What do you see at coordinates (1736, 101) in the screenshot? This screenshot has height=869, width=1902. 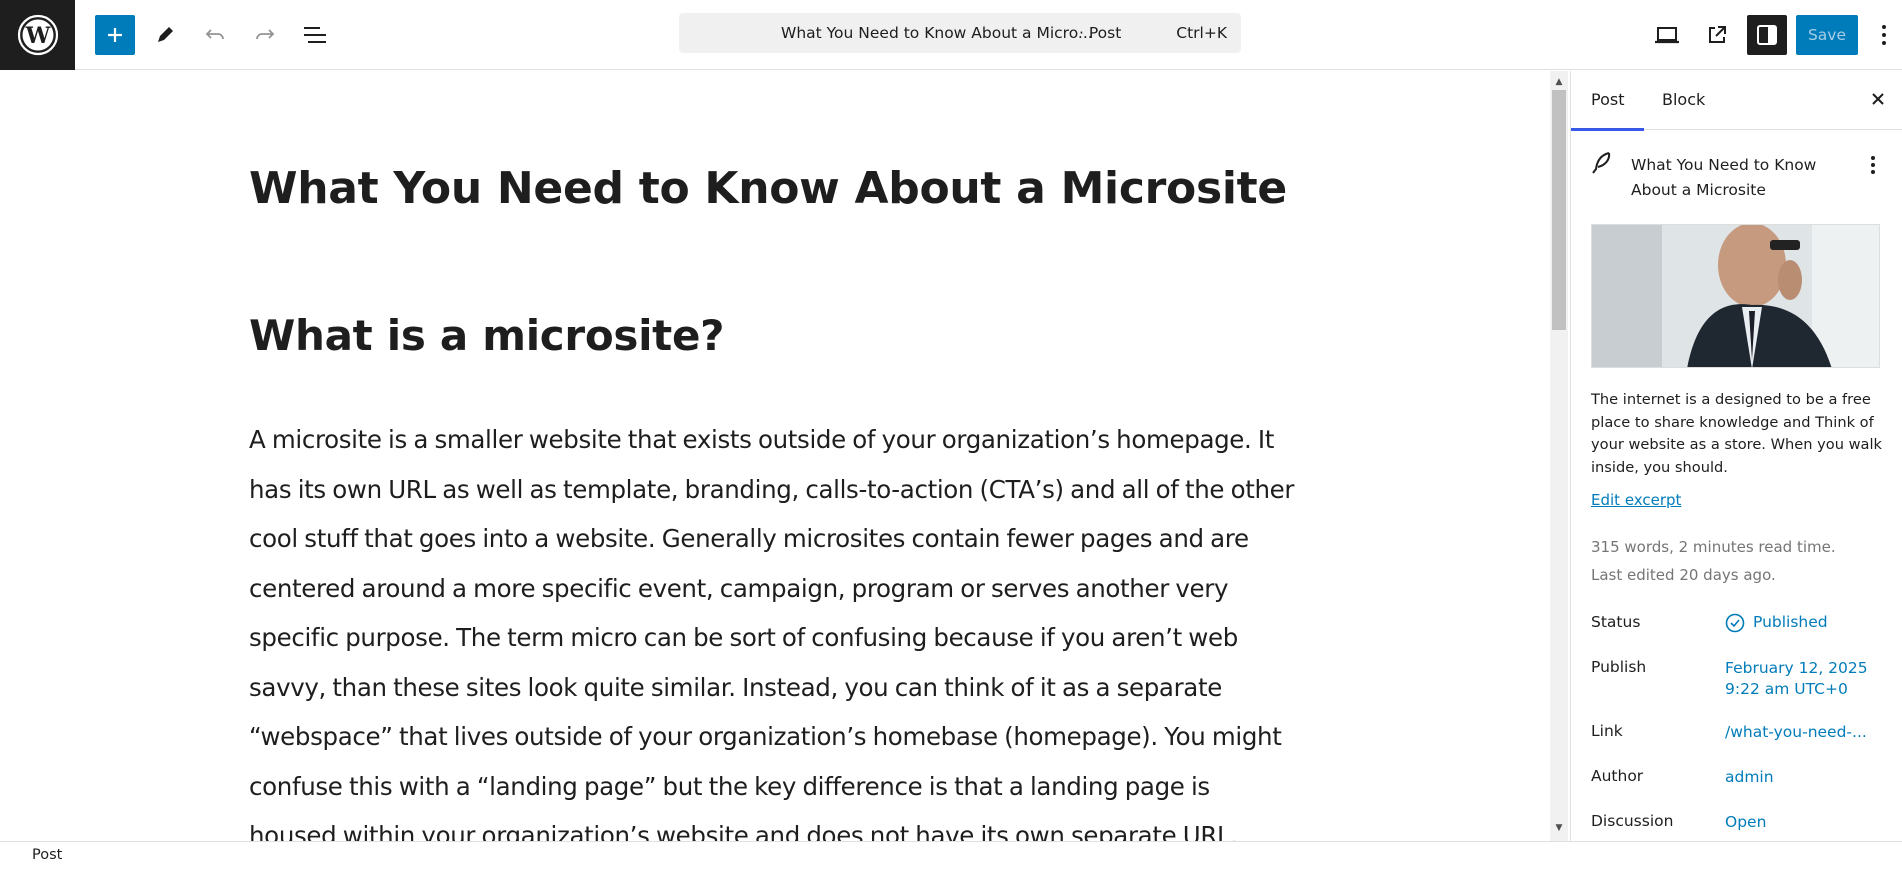 I see `sidebar-tabs: Post Block` at bounding box center [1736, 101].